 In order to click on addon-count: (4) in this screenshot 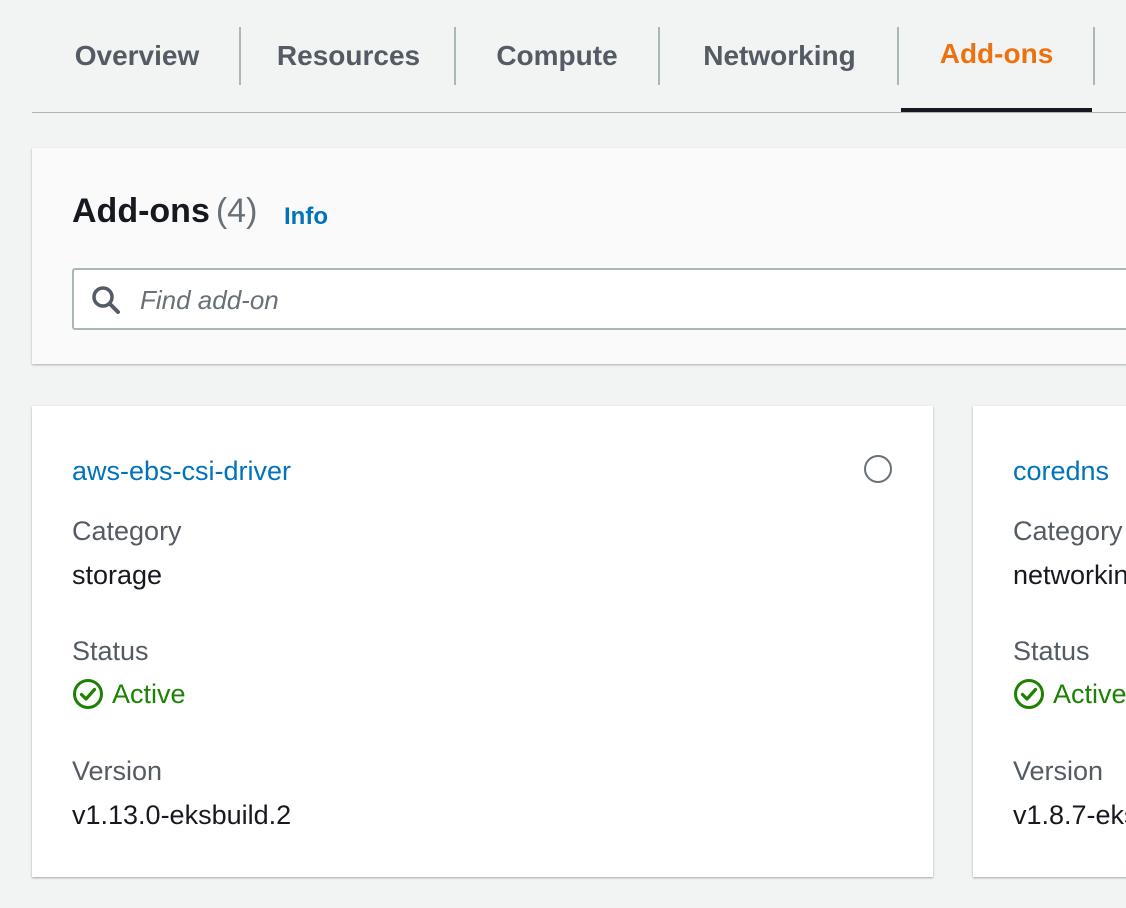, I will do `click(236, 211)`.